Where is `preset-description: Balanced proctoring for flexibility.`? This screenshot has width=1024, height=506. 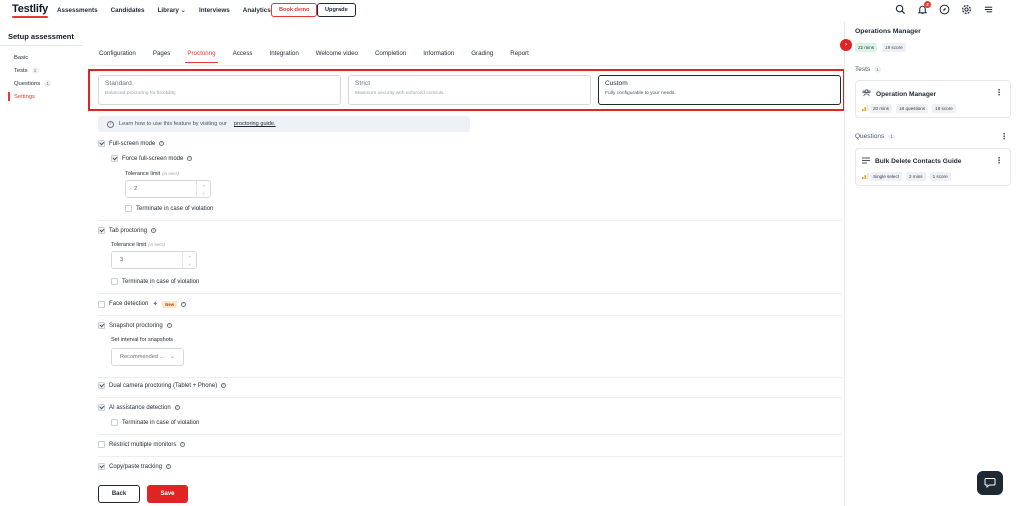
preset-description: Balanced proctoring for flexibility. is located at coordinates (141, 93).